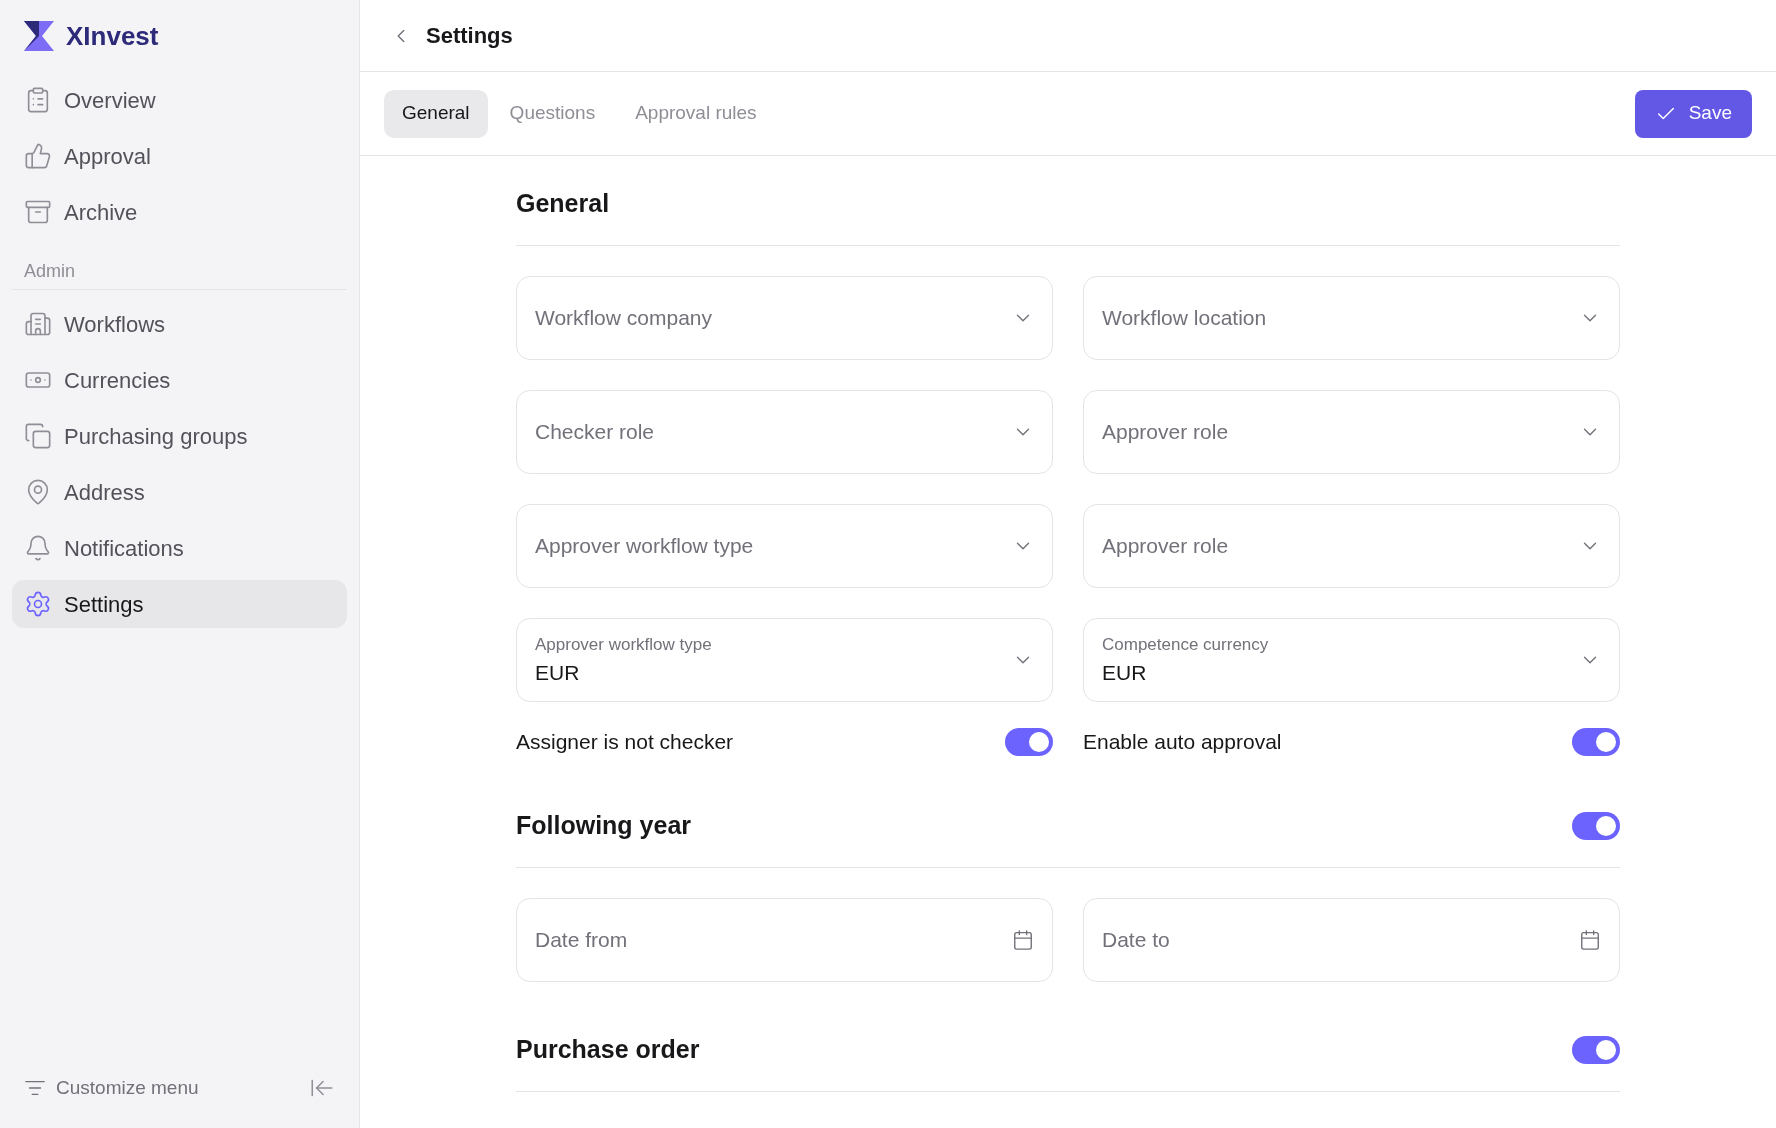  What do you see at coordinates (1186, 644) in the screenshot?
I see `field-label: Competence currency` at bounding box center [1186, 644].